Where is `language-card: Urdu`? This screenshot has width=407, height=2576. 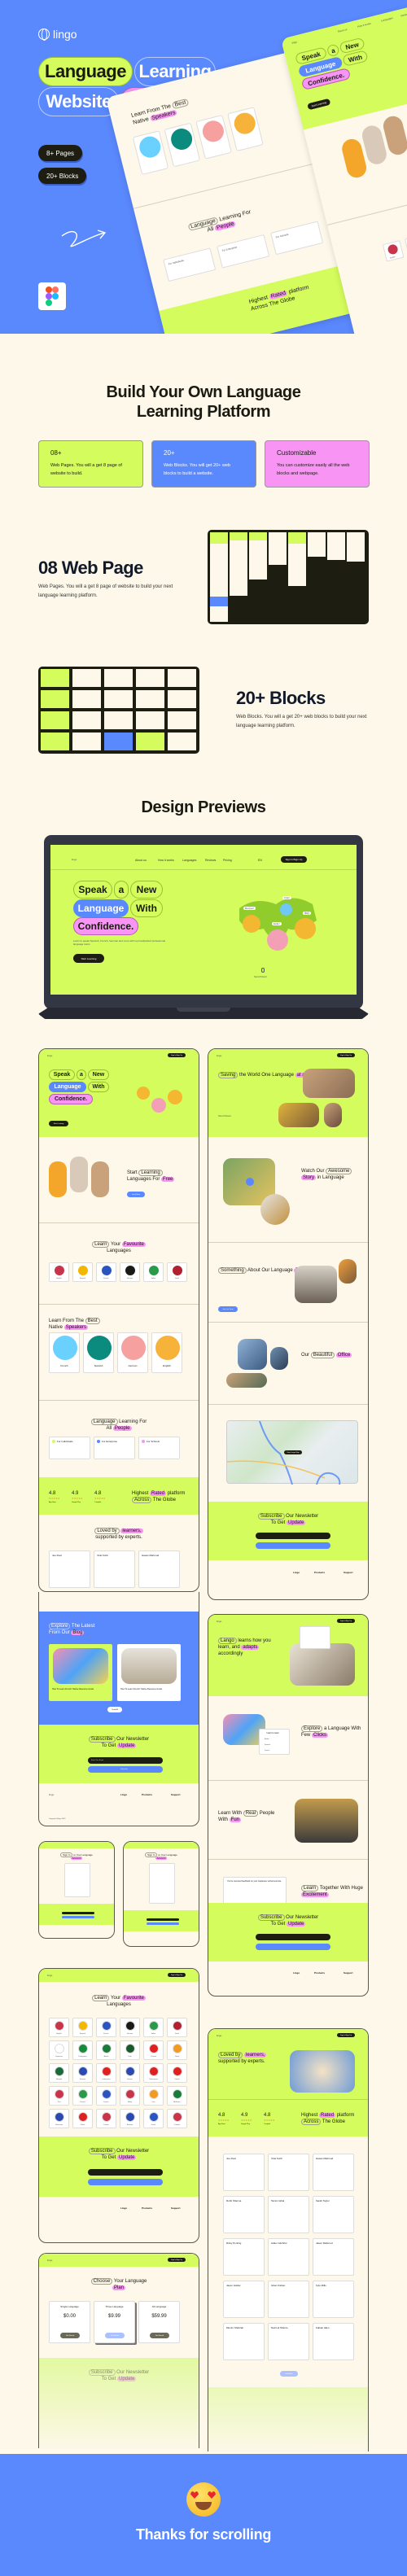
language-card: Urdu is located at coordinates (130, 2050).